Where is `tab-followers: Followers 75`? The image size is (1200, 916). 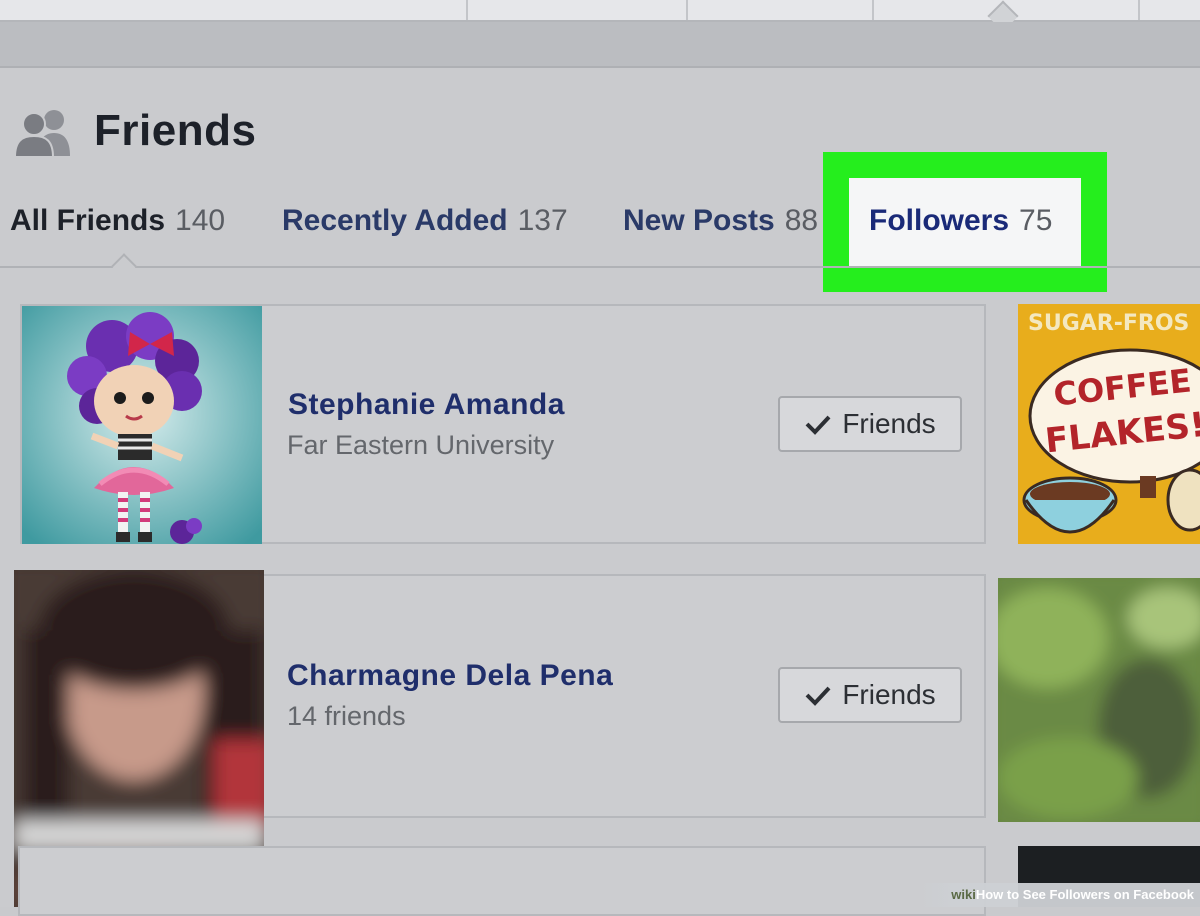
tab-followers: Followers 75 is located at coordinates (960, 221).